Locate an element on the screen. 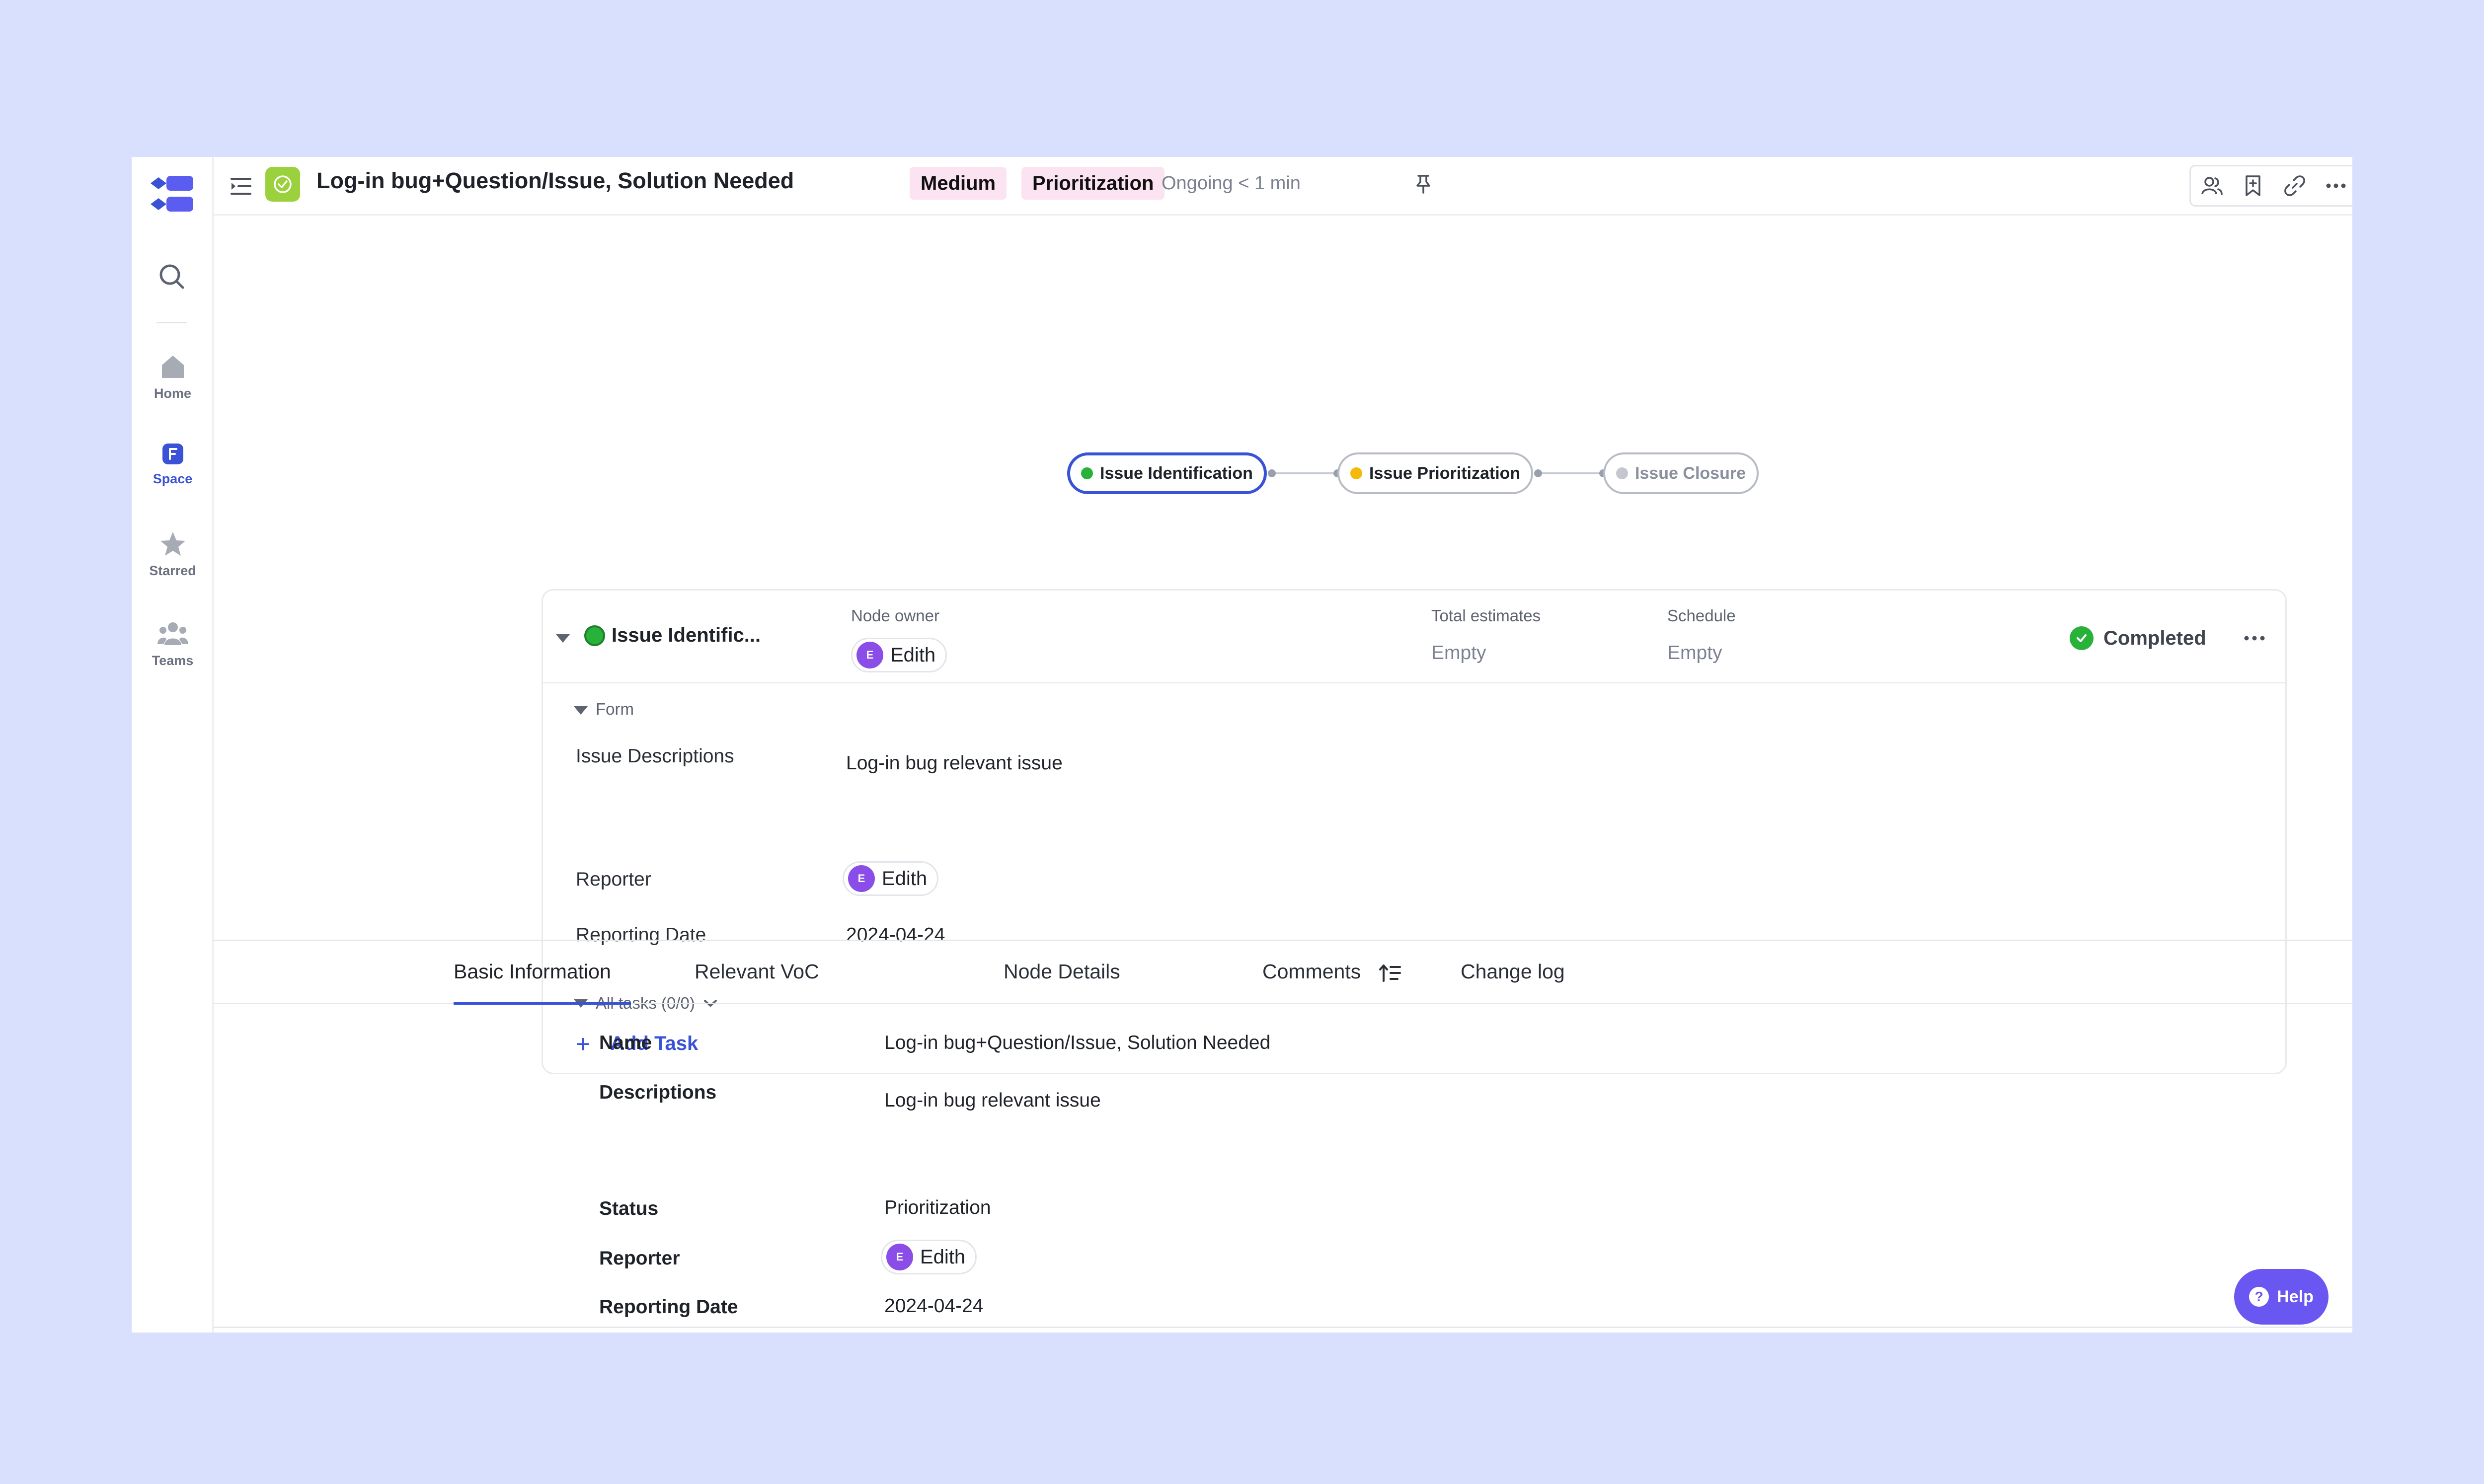 This screenshot has width=2484, height=1484. form-section-toggle: Form is located at coordinates (604, 709).